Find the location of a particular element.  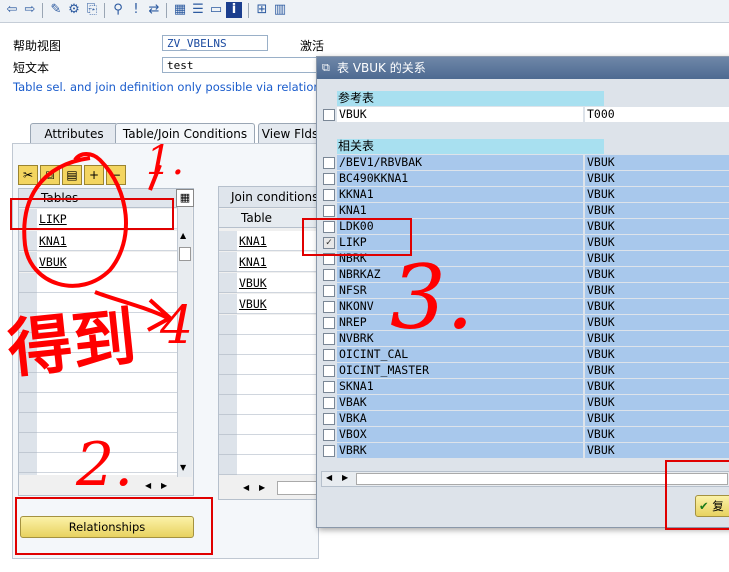

circle-annotation is located at coordinates (75, 220).